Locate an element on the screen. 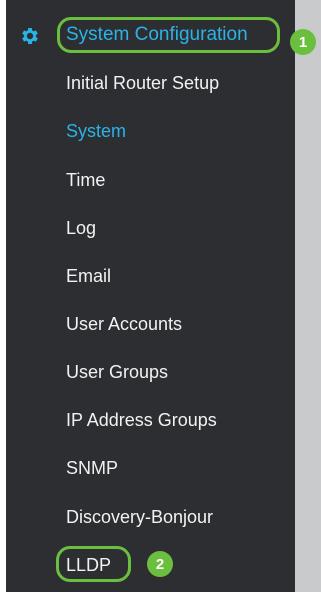 This screenshot has height=592, width=321. system-configuration-header: System Configuration is located at coordinates (157, 35).